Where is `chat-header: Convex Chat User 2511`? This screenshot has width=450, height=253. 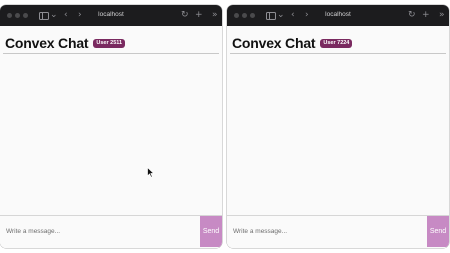 chat-header: Convex Chat User 2511 is located at coordinates (65, 43).